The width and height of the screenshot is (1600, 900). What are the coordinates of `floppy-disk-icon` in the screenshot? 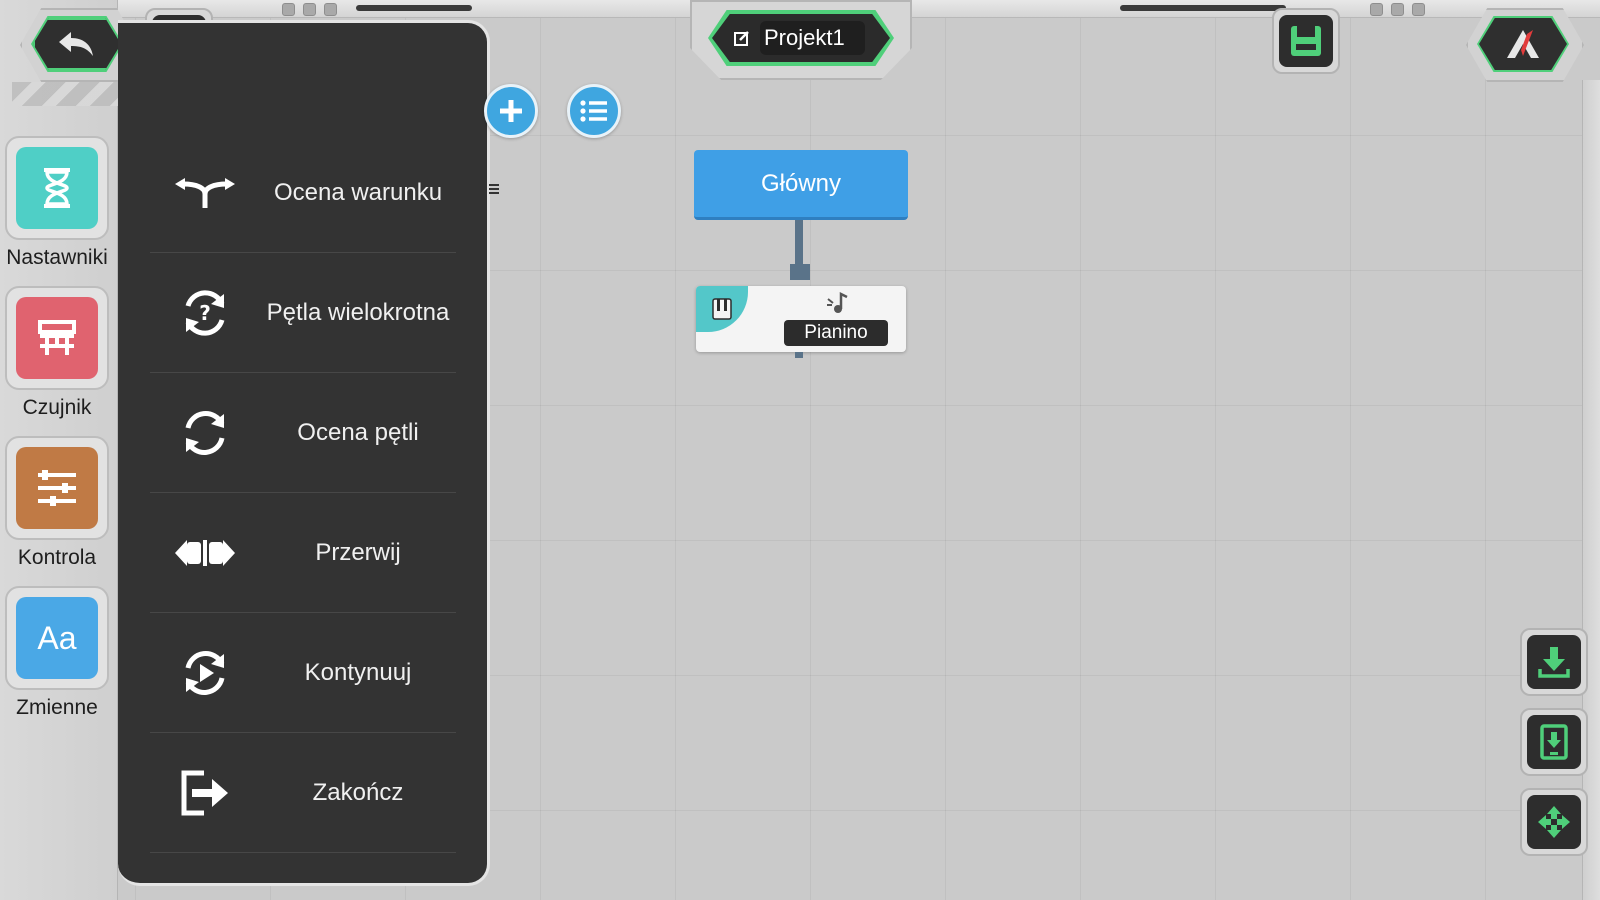 It's located at (1306, 41).